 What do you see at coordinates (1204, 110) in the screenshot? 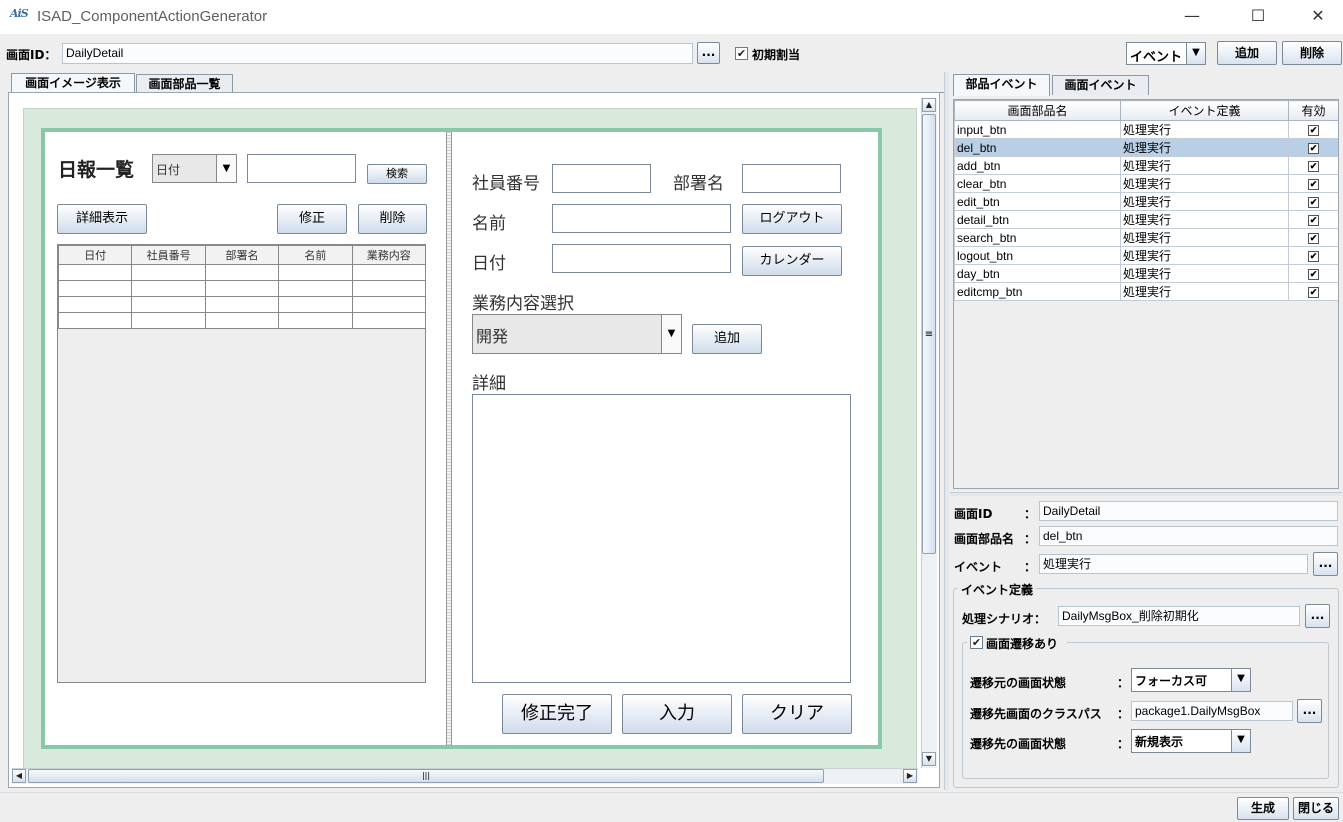
I see `column-header: イベント定義` at bounding box center [1204, 110].